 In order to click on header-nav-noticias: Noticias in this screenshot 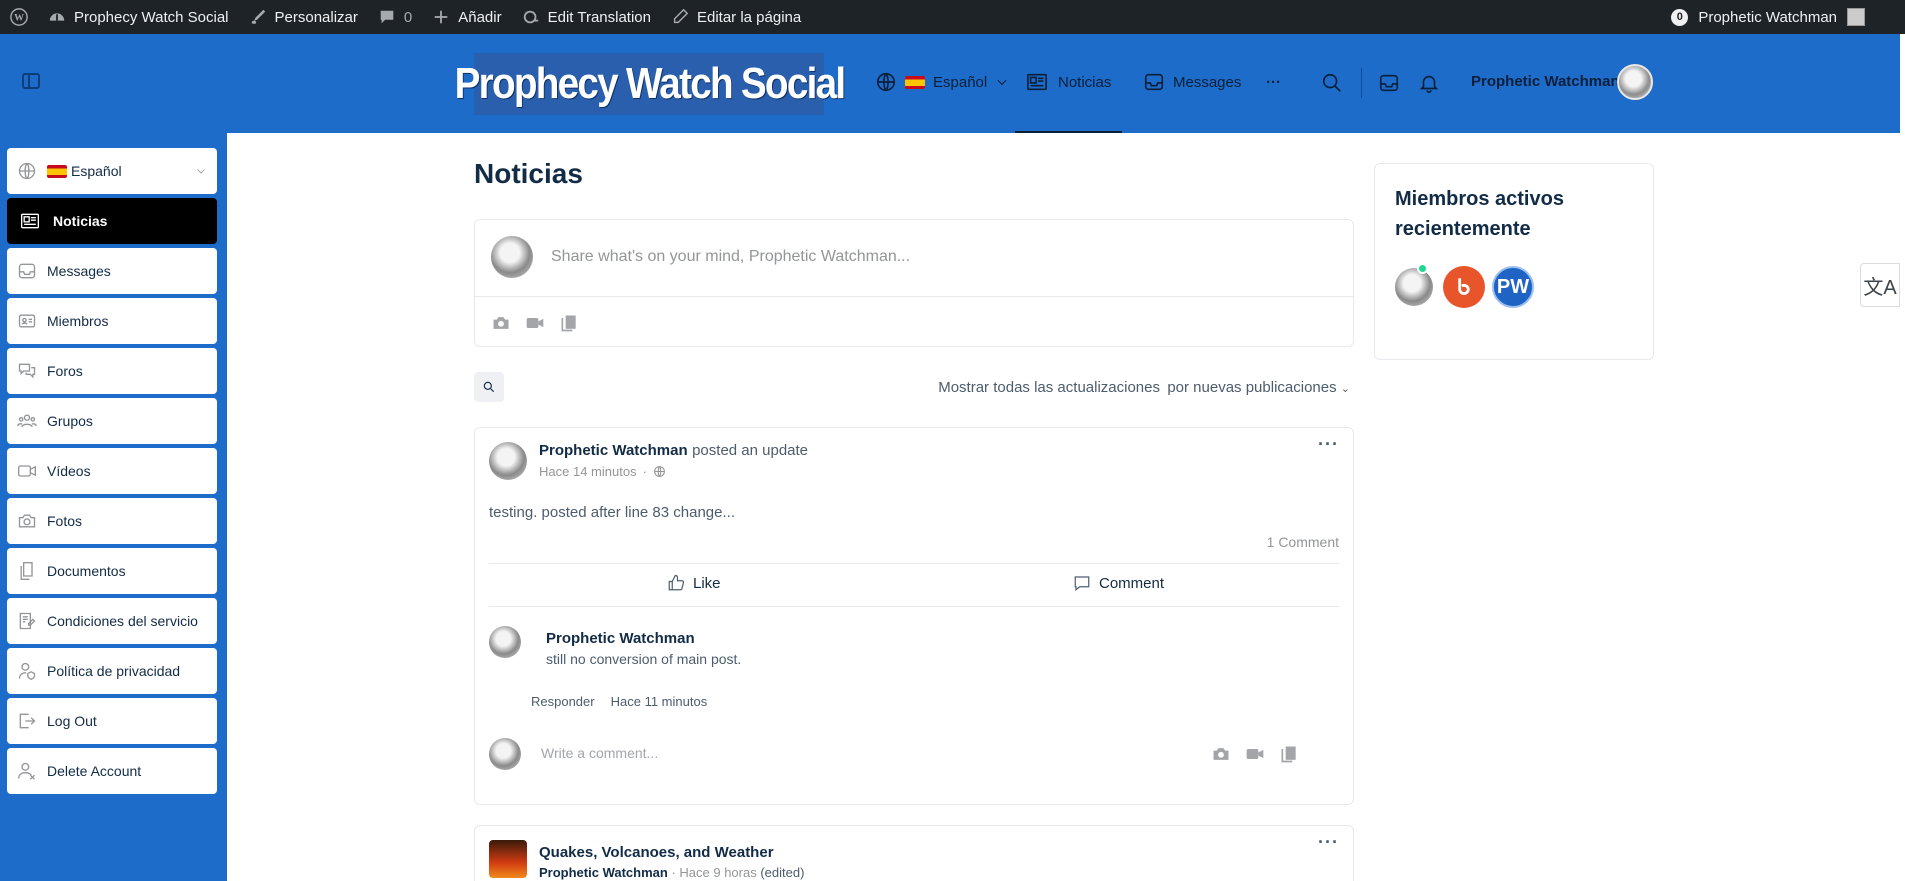, I will do `click(1067, 82)`.